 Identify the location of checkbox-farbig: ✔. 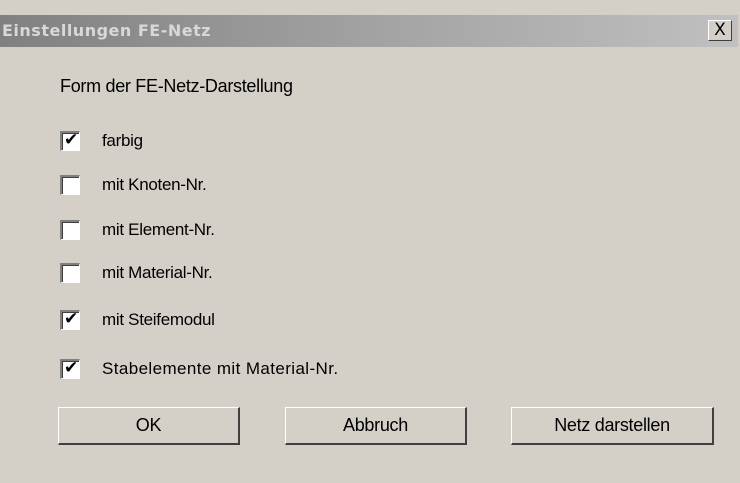
(70, 140).